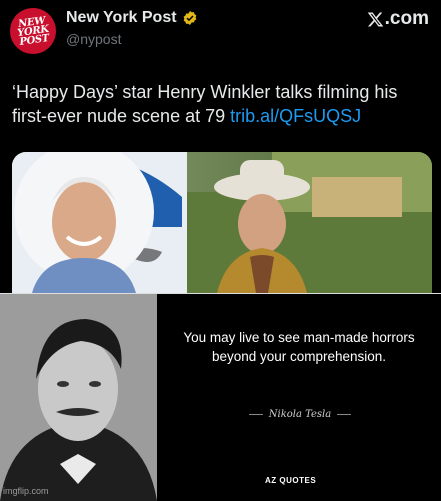 The height and width of the screenshot is (501, 441). What do you see at coordinates (26, 491) in the screenshot?
I see `imgflip-watermark: imgflip.com` at bounding box center [26, 491].